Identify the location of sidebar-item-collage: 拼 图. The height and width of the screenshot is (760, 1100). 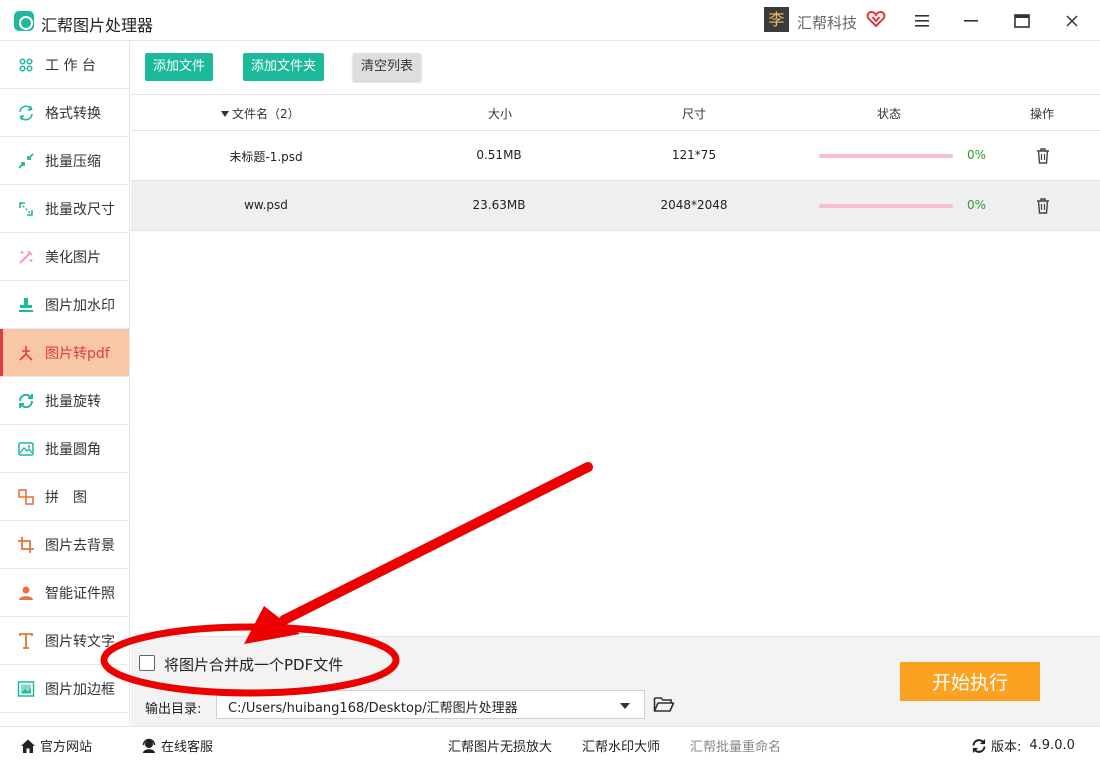
(64, 497).